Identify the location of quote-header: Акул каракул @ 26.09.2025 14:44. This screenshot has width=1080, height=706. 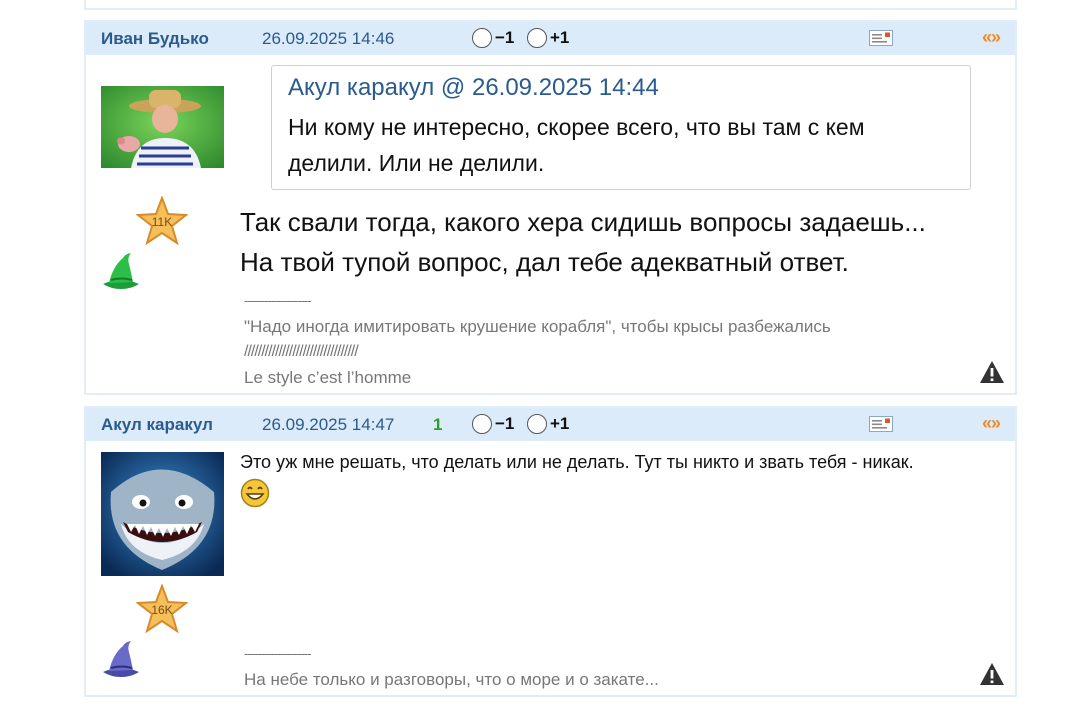
(621, 87).